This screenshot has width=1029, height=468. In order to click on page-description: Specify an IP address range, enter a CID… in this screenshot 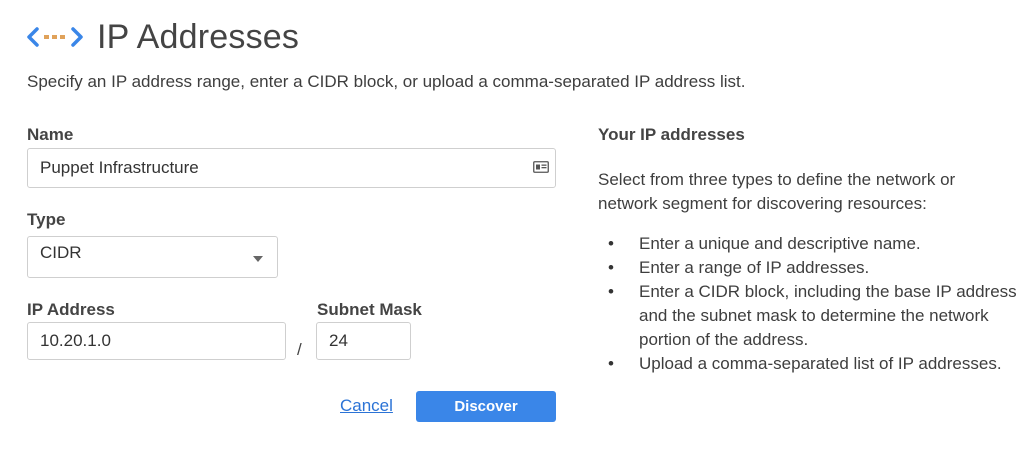, I will do `click(386, 81)`.